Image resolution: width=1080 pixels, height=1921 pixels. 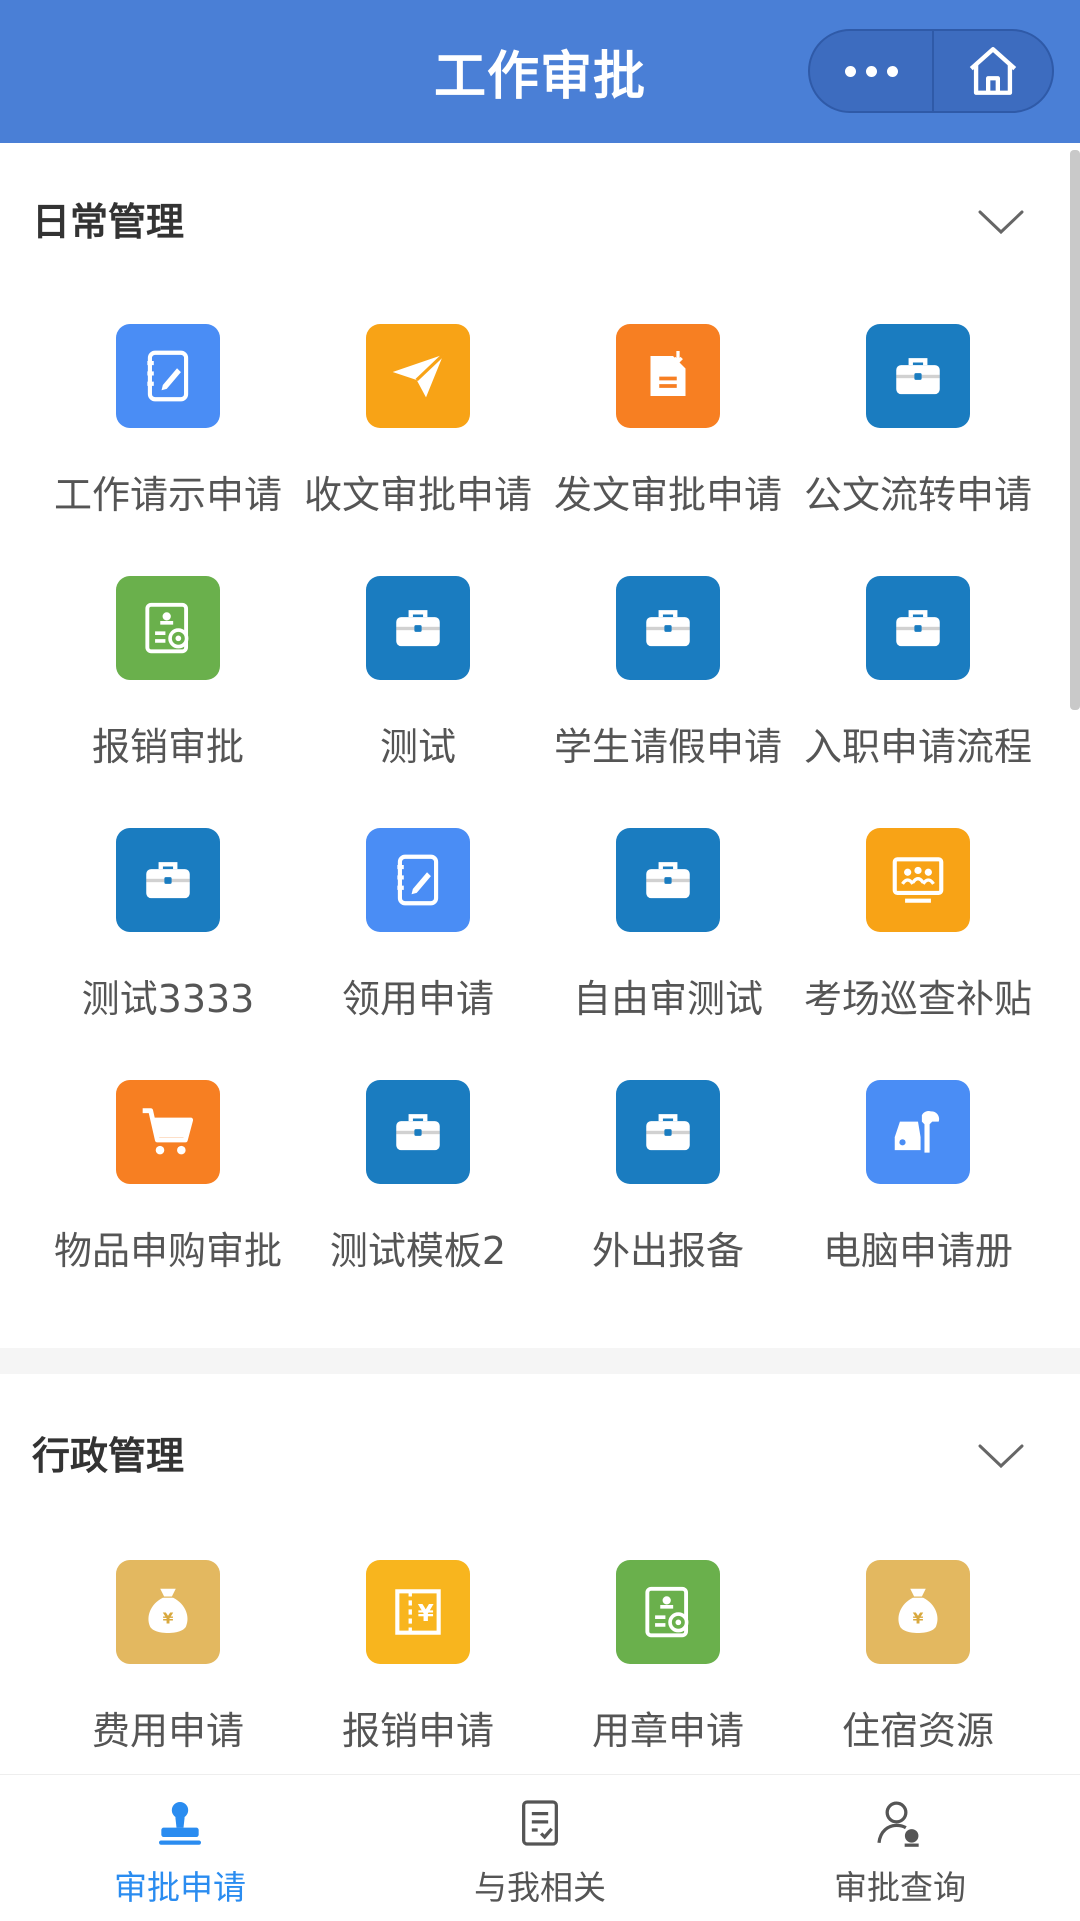 I want to click on app-grid-item-label: 用章申请, so click(x=667, y=1731).